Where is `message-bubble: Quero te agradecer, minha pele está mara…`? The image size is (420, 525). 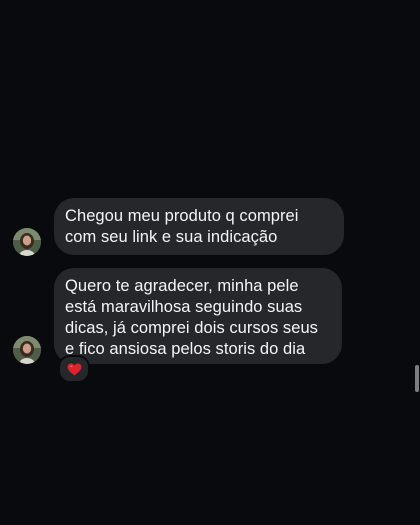 message-bubble: Quero te agradecer, minha pele está mara… is located at coordinates (198, 316).